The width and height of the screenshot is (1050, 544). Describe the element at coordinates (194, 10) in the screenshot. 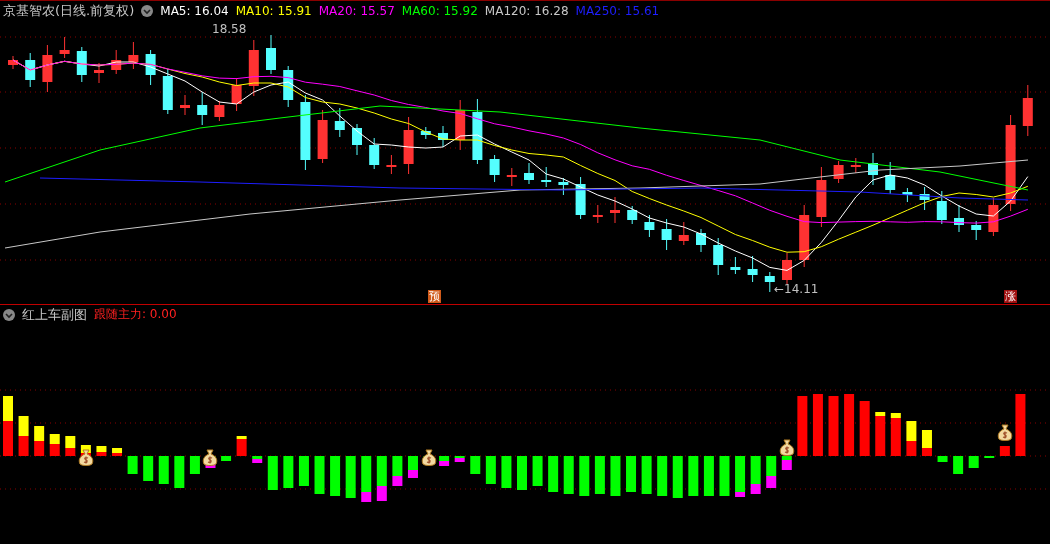

I see `indicator-value: MA5: 16.04` at that location.